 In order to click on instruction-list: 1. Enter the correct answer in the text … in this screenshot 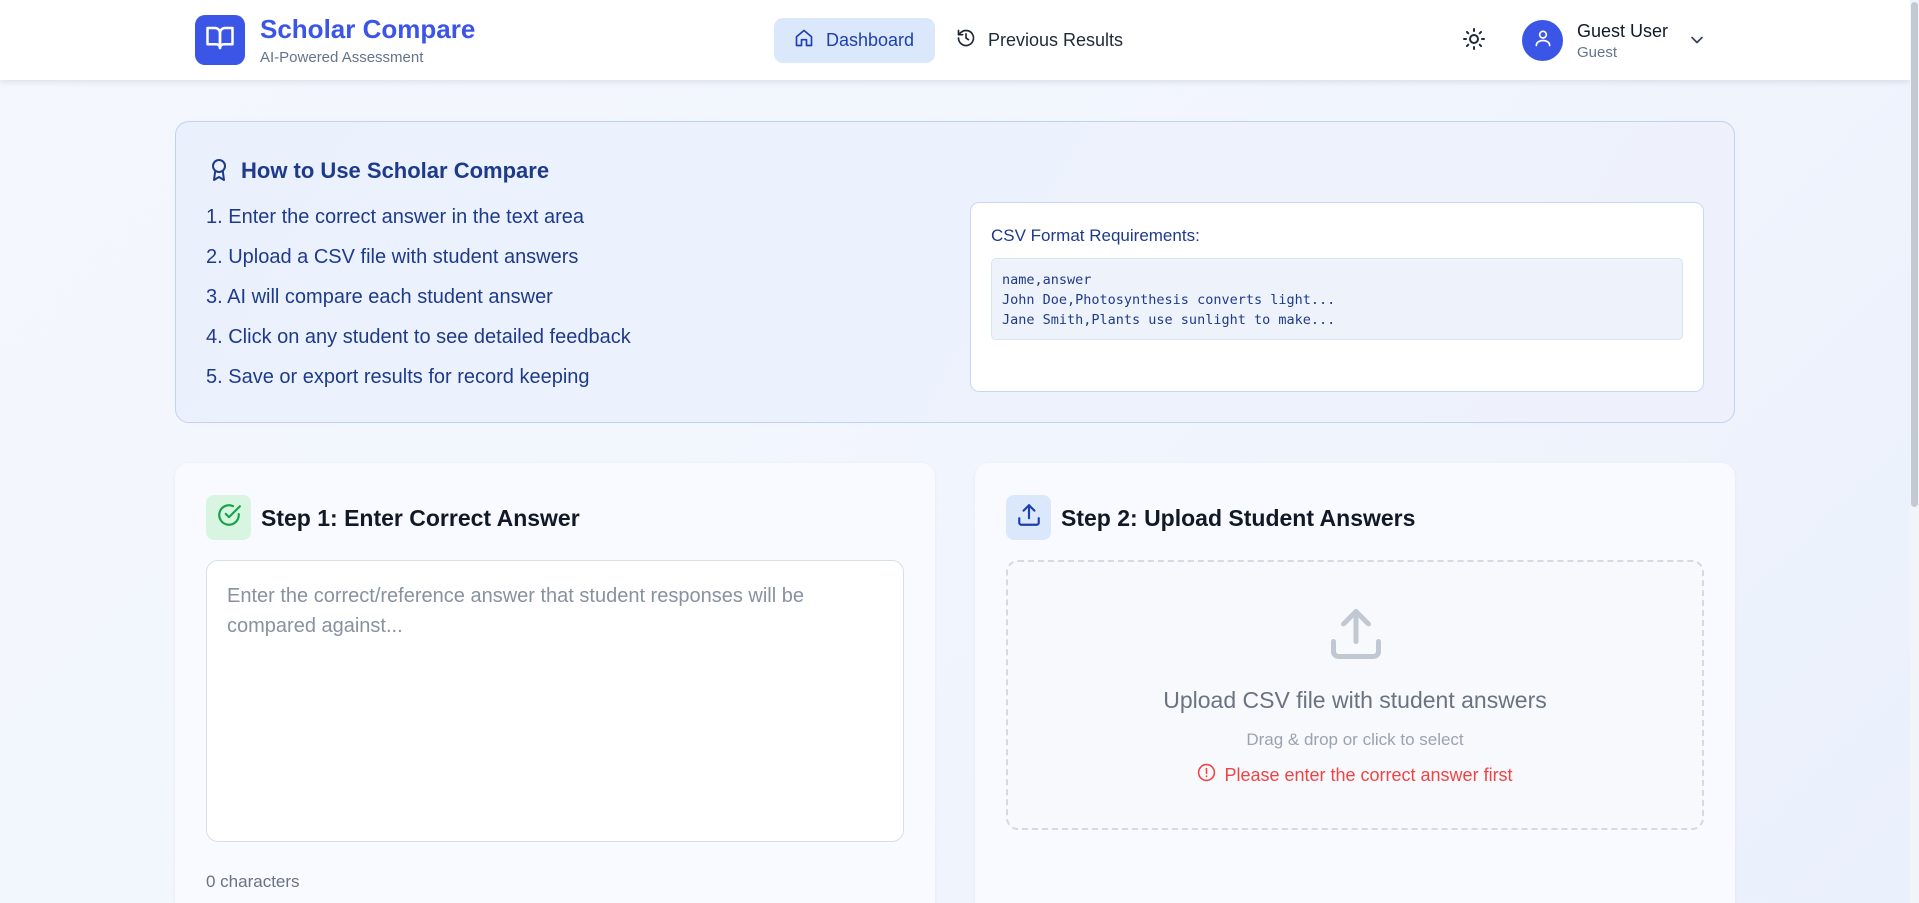, I will do `click(418, 302)`.